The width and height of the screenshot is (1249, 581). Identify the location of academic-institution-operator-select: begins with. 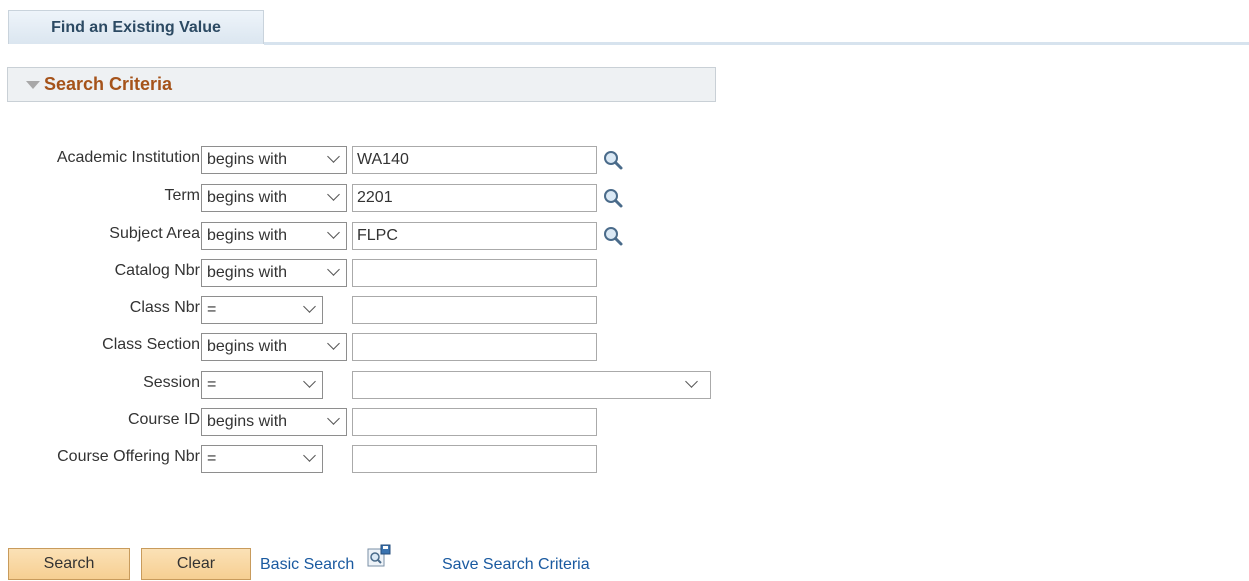
(274, 160).